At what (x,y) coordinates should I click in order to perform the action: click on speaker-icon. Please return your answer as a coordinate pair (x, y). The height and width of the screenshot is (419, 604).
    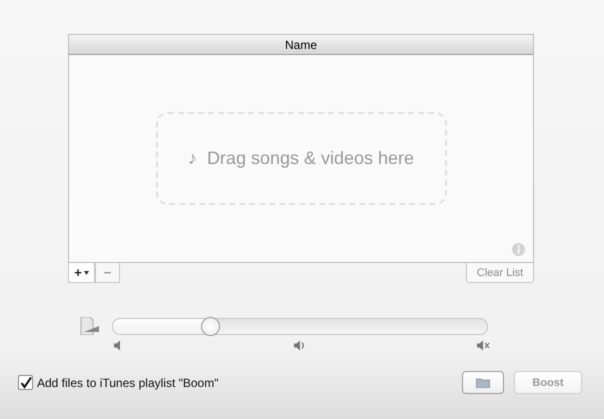
    Looking at the image, I should click on (118, 345).